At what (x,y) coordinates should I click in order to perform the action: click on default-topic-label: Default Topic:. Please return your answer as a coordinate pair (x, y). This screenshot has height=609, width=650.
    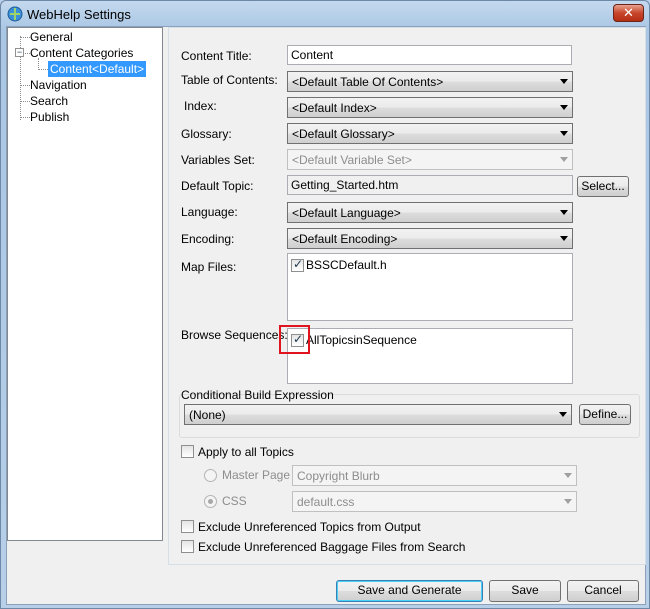
    Looking at the image, I should click on (217, 186).